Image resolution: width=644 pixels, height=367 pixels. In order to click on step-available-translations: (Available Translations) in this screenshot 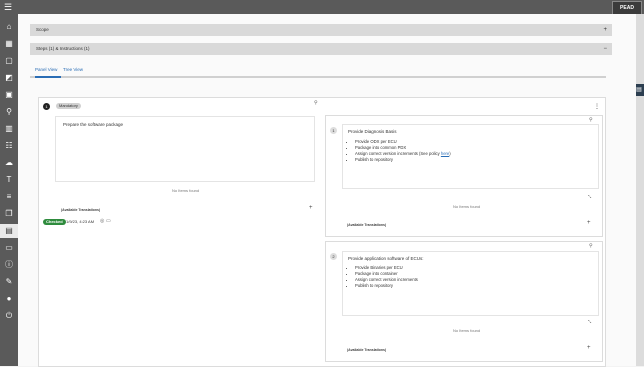, I will do `click(80, 210)`.